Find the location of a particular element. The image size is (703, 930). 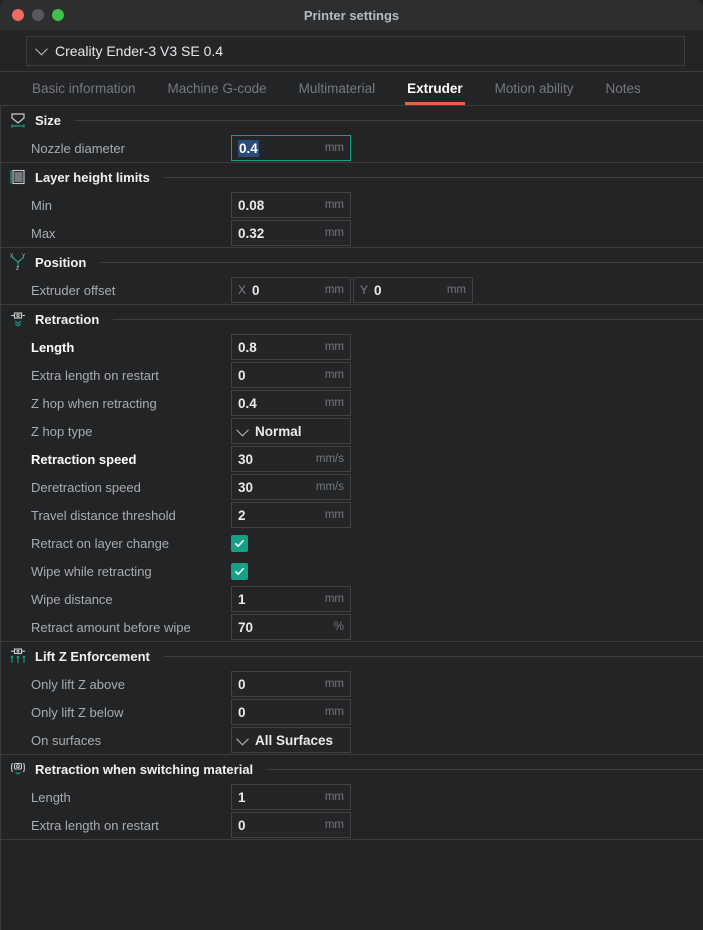

field-row-z-hop-type: Z hop type Normal is located at coordinates (352, 431).